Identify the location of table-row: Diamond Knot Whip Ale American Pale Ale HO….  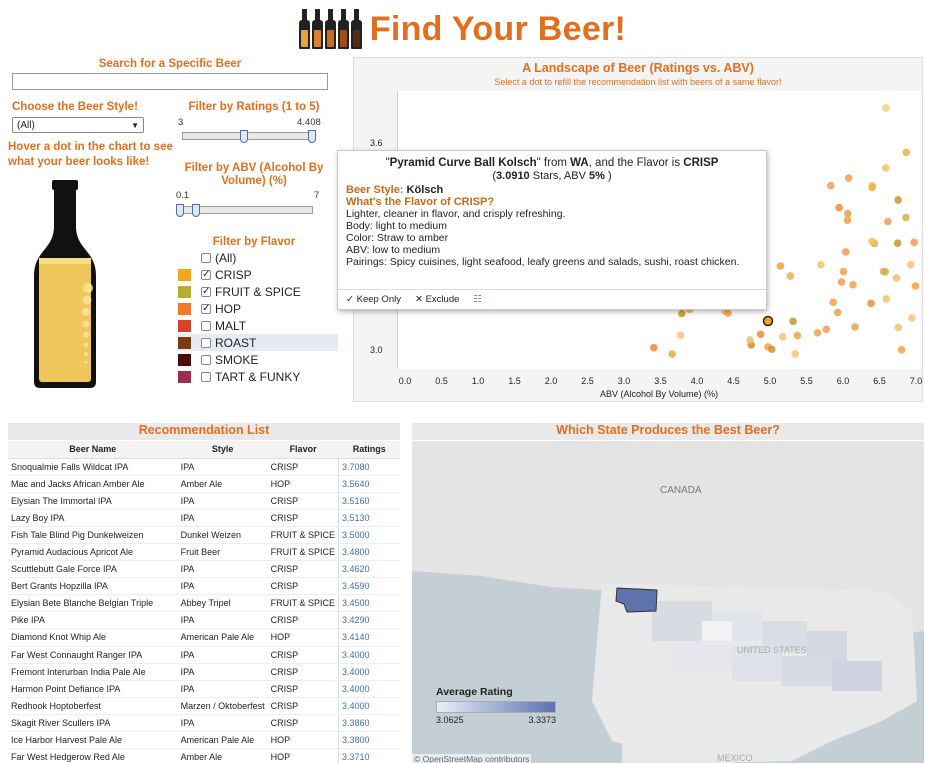
(204, 637).